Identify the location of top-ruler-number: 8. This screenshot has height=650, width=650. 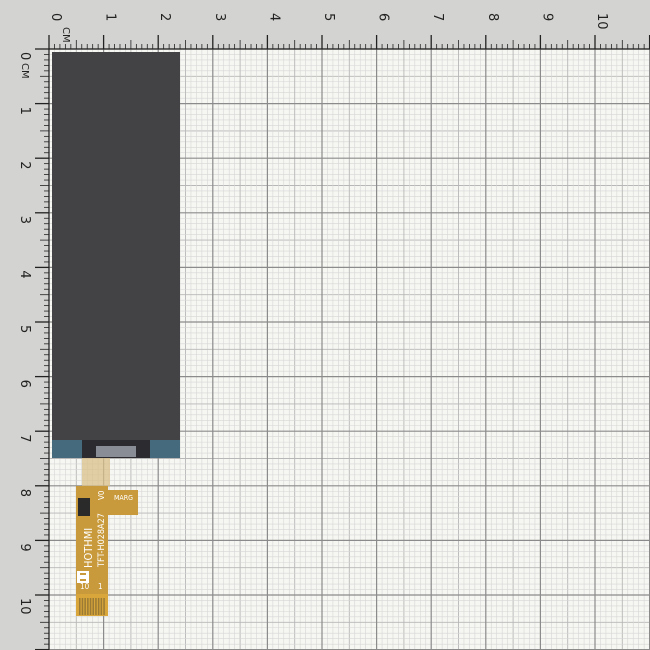
(492, 17).